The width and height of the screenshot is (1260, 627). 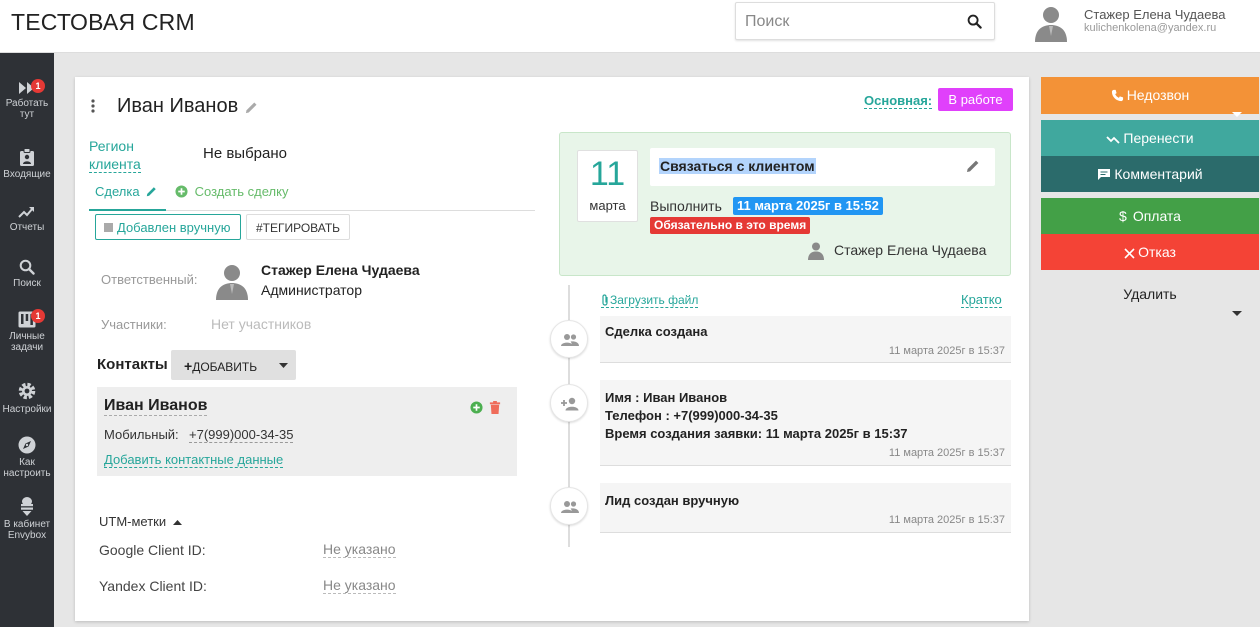 I want to click on sidebar-item-label: Настройки, so click(x=27, y=409).